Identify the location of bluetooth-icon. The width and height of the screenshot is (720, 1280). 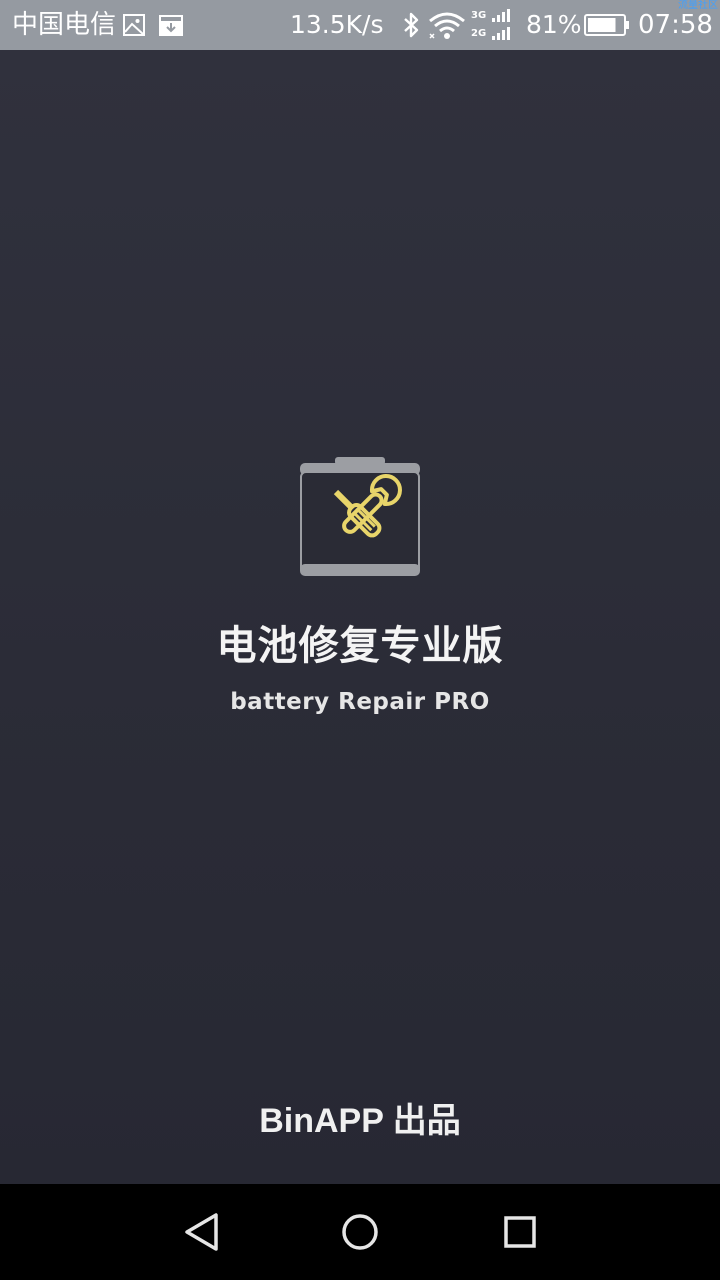
(411, 25).